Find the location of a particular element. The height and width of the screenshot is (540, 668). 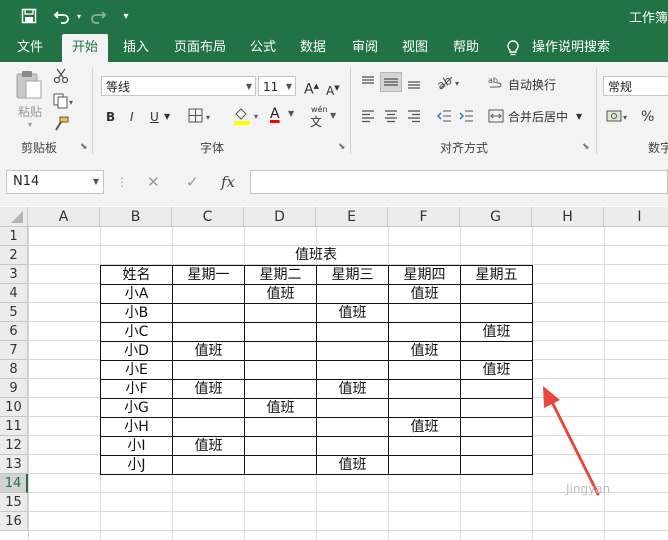

watermark: Jingyan is located at coordinates (588, 489).